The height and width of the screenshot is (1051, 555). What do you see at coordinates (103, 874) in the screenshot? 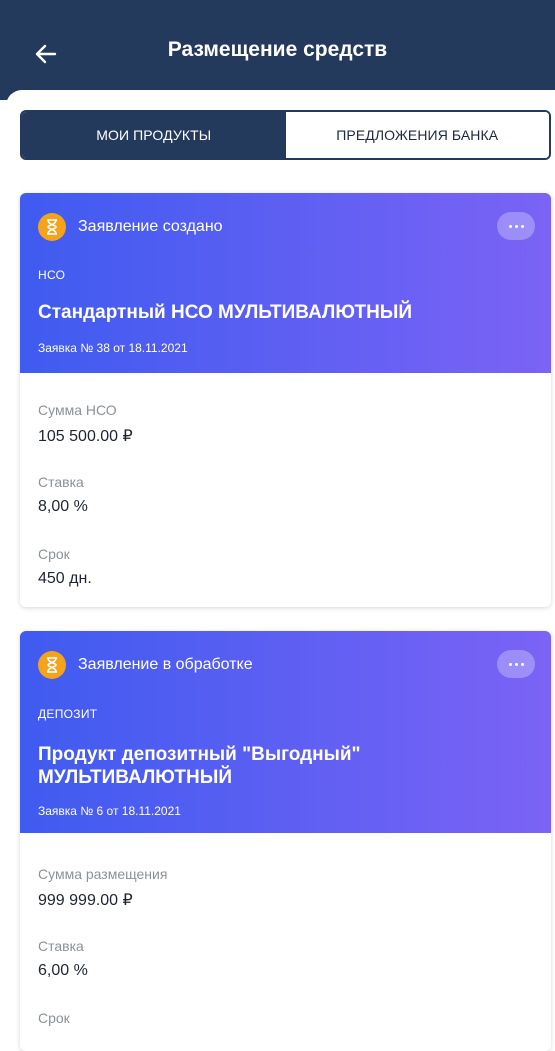
I see `field-label: Сумма размещения` at bounding box center [103, 874].